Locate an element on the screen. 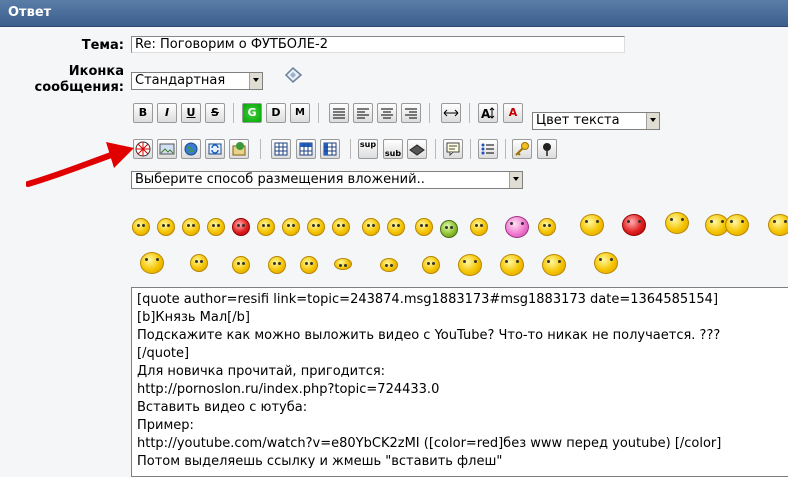  bullet-list-button is located at coordinates (488, 149).